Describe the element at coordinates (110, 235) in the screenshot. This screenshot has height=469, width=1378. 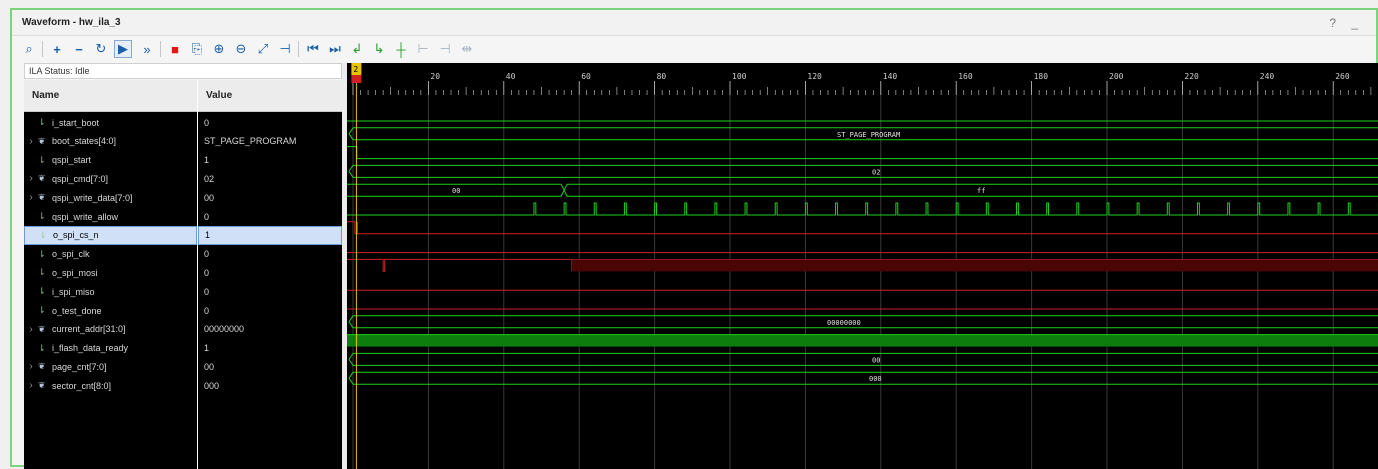
I see `signal-row: ⇂ o_spi_cs_n` at that location.